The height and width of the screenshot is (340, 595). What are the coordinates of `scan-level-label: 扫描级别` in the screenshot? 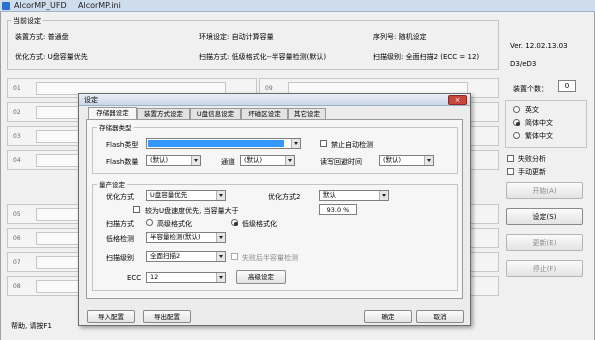 It's located at (120, 258).